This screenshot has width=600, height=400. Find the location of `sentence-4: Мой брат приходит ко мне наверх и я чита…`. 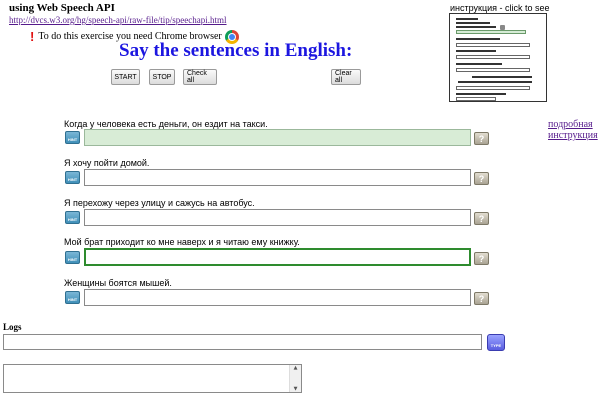

sentence-4: Мой брат приходит ко мне наверх и я чита… is located at coordinates (182, 242).